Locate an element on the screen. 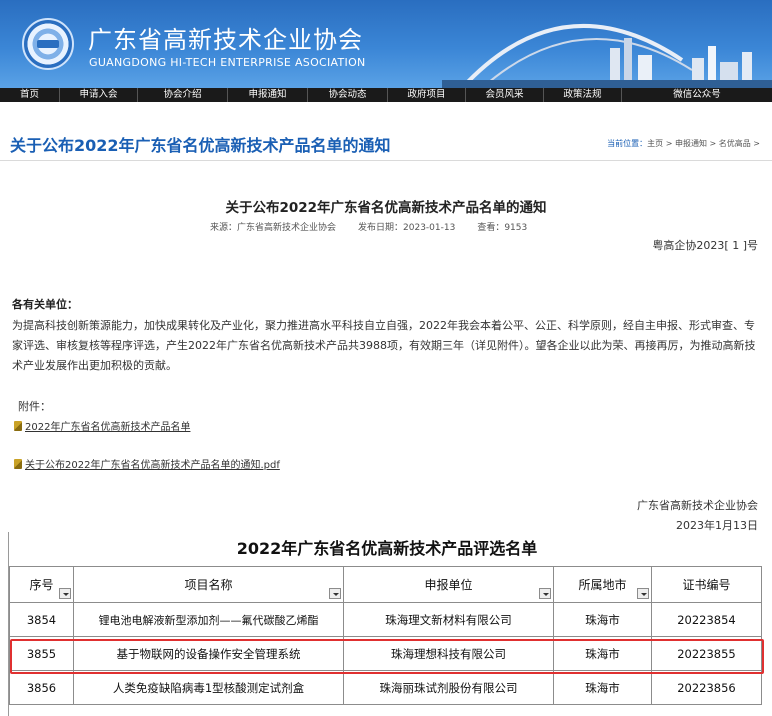  nav-item-join: 申请入会 is located at coordinates (99, 95).